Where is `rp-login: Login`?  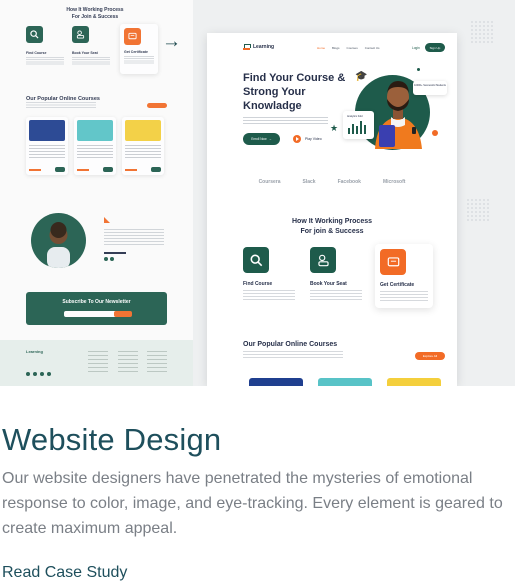
rp-login: Login is located at coordinates (416, 48).